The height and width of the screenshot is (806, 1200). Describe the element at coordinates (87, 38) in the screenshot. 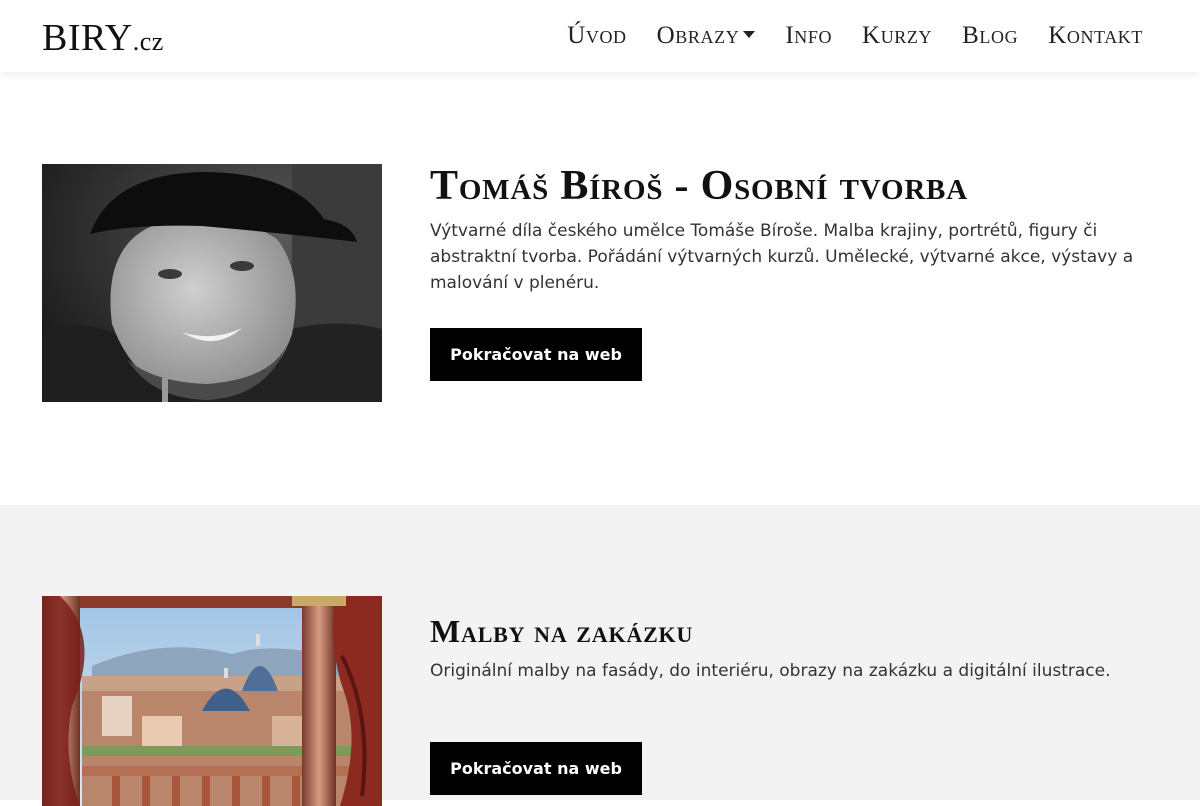

I see `logo-main: BIRY` at that location.